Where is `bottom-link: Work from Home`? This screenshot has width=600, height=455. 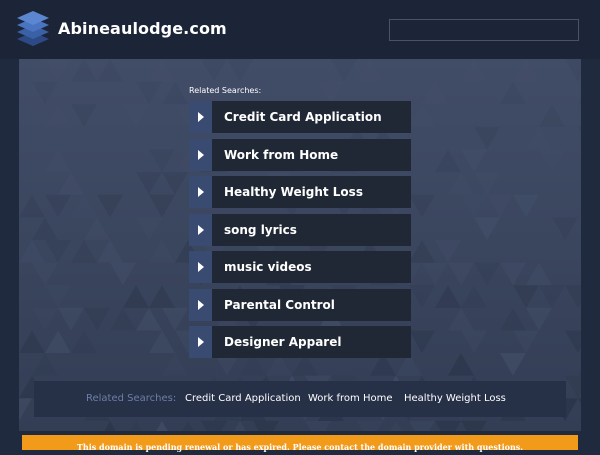
bottom-link: Work from Home is located at coordinates (350, 399).